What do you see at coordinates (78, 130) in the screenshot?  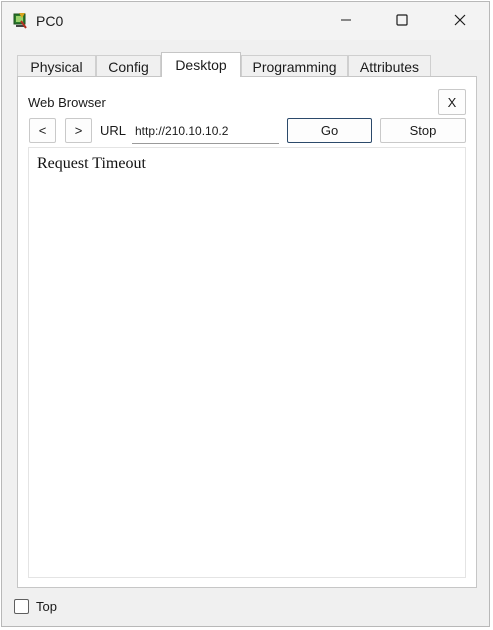 I see `forward-button: >` at bounding box center [78, 130].